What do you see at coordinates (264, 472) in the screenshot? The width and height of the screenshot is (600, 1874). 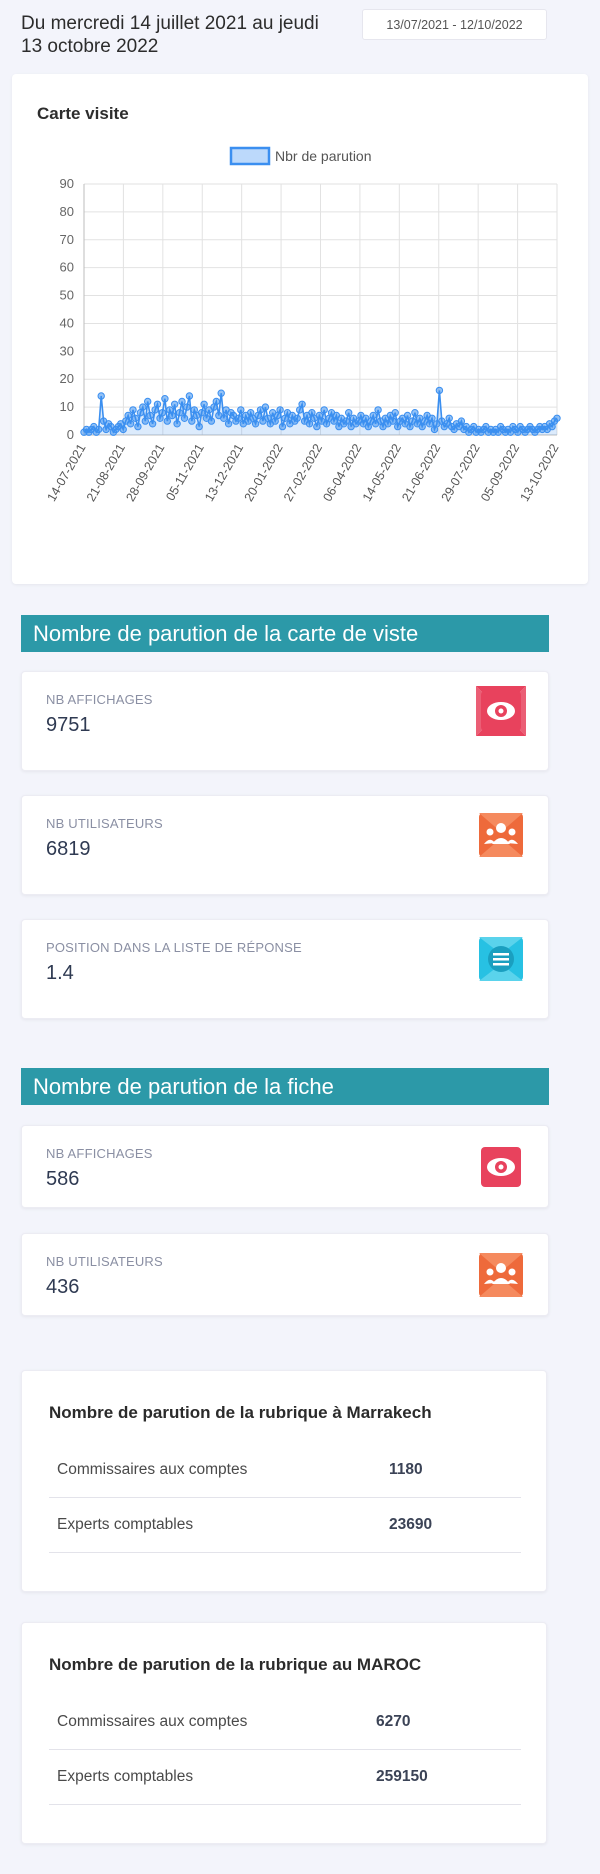 I see `x-tick-label: 20-01-2022` at bounding box center [264, 472].